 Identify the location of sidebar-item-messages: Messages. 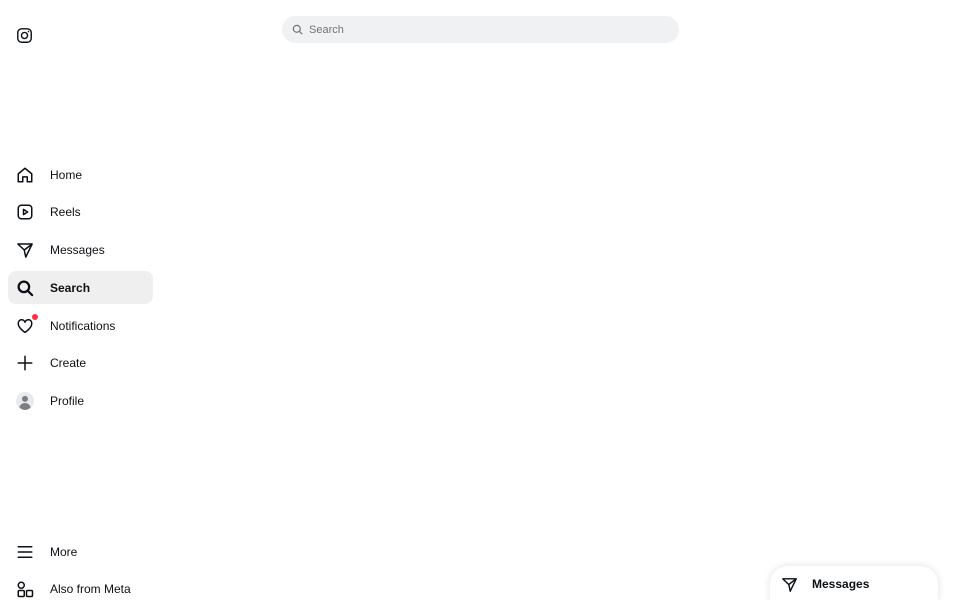
(80, 250).